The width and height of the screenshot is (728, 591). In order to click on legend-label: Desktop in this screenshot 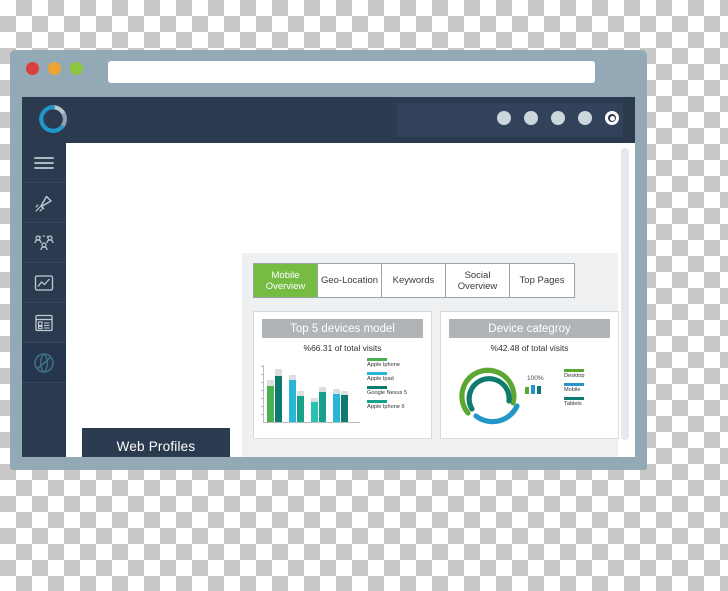, I will do `click(574, 376)`.